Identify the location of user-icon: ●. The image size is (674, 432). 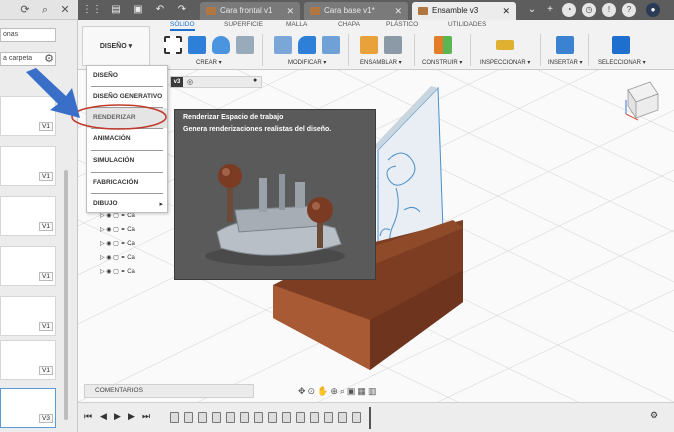
(653, 10).